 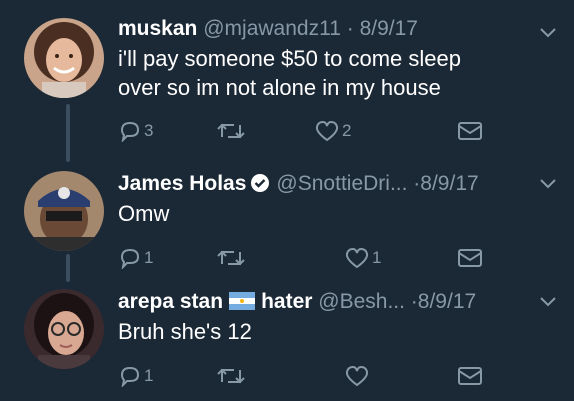 What do you see at coordinates (303, 376) in the screenshot?
I see `tweet-actions: 1` at bounding box center [303, 376].